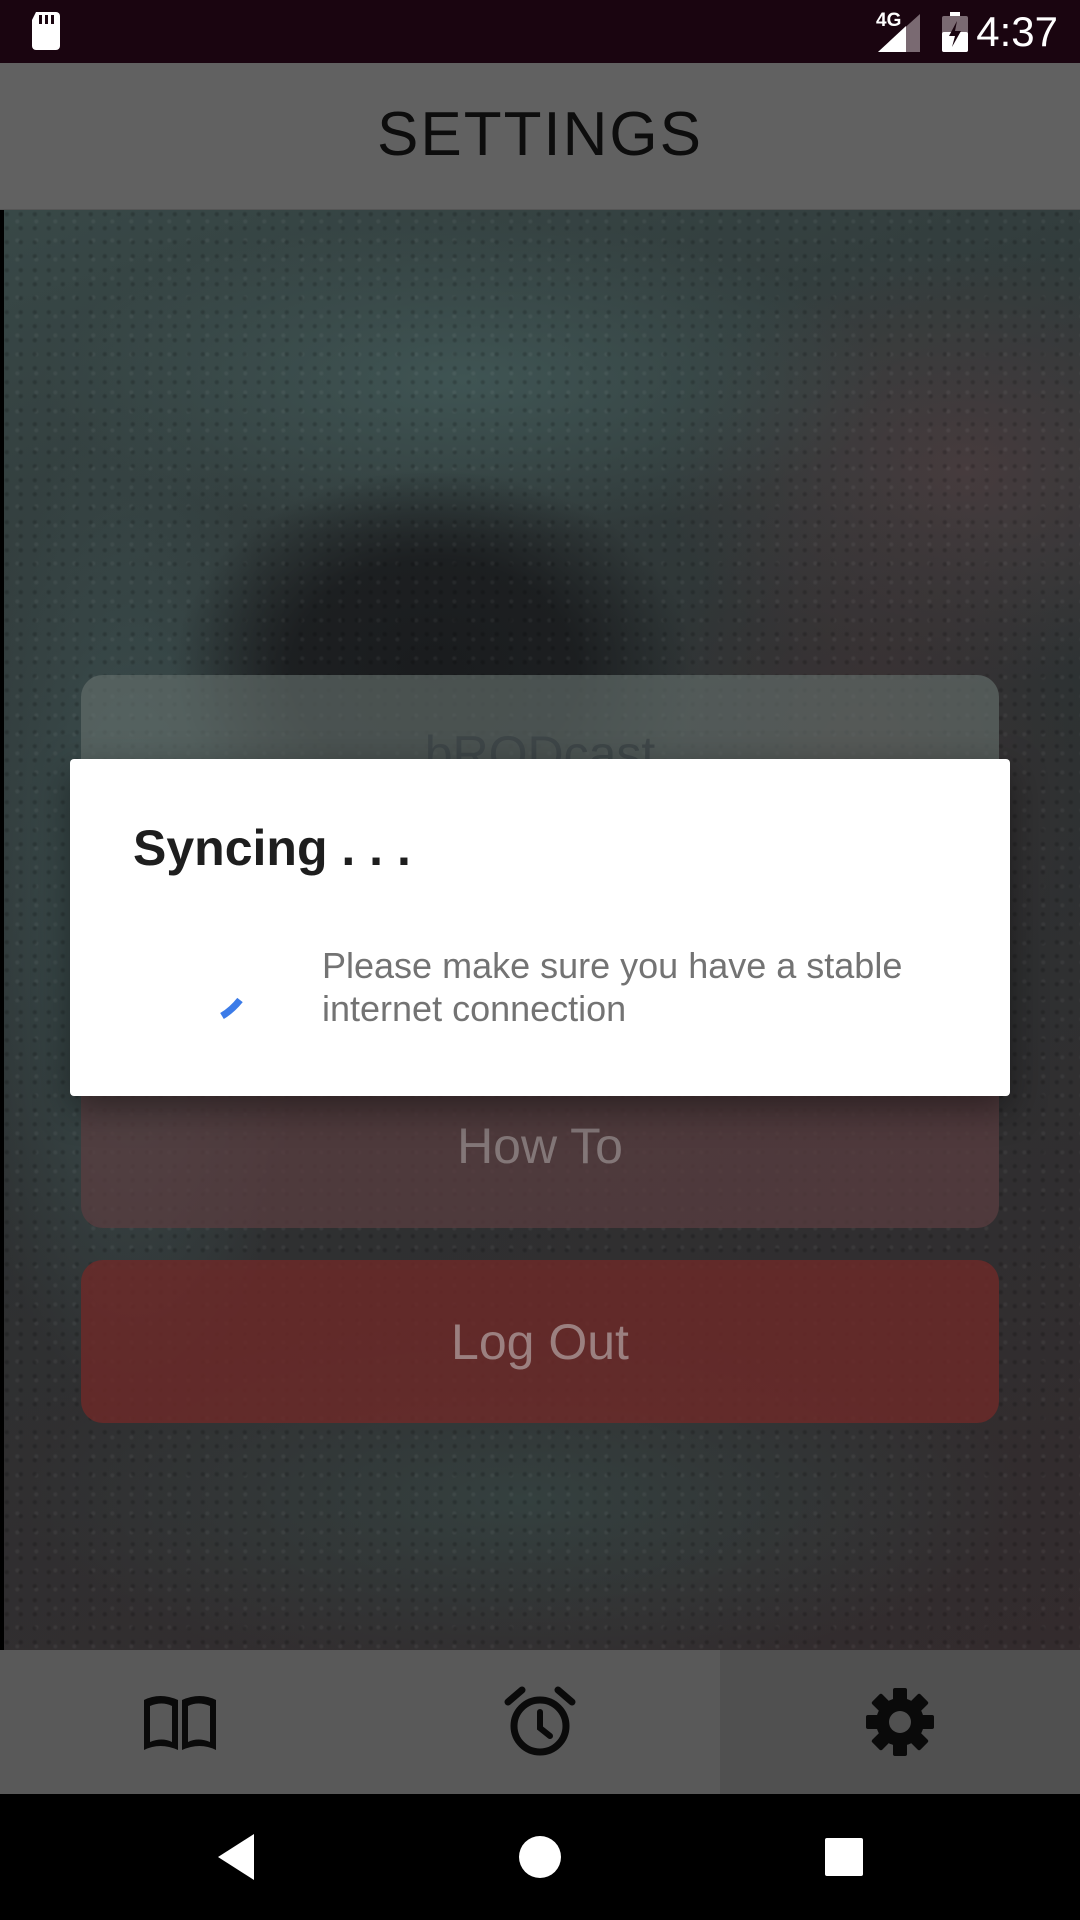 This screenshot has height=1920, width=1080. I want to click on battery-charging-icon, so click(955, 32).